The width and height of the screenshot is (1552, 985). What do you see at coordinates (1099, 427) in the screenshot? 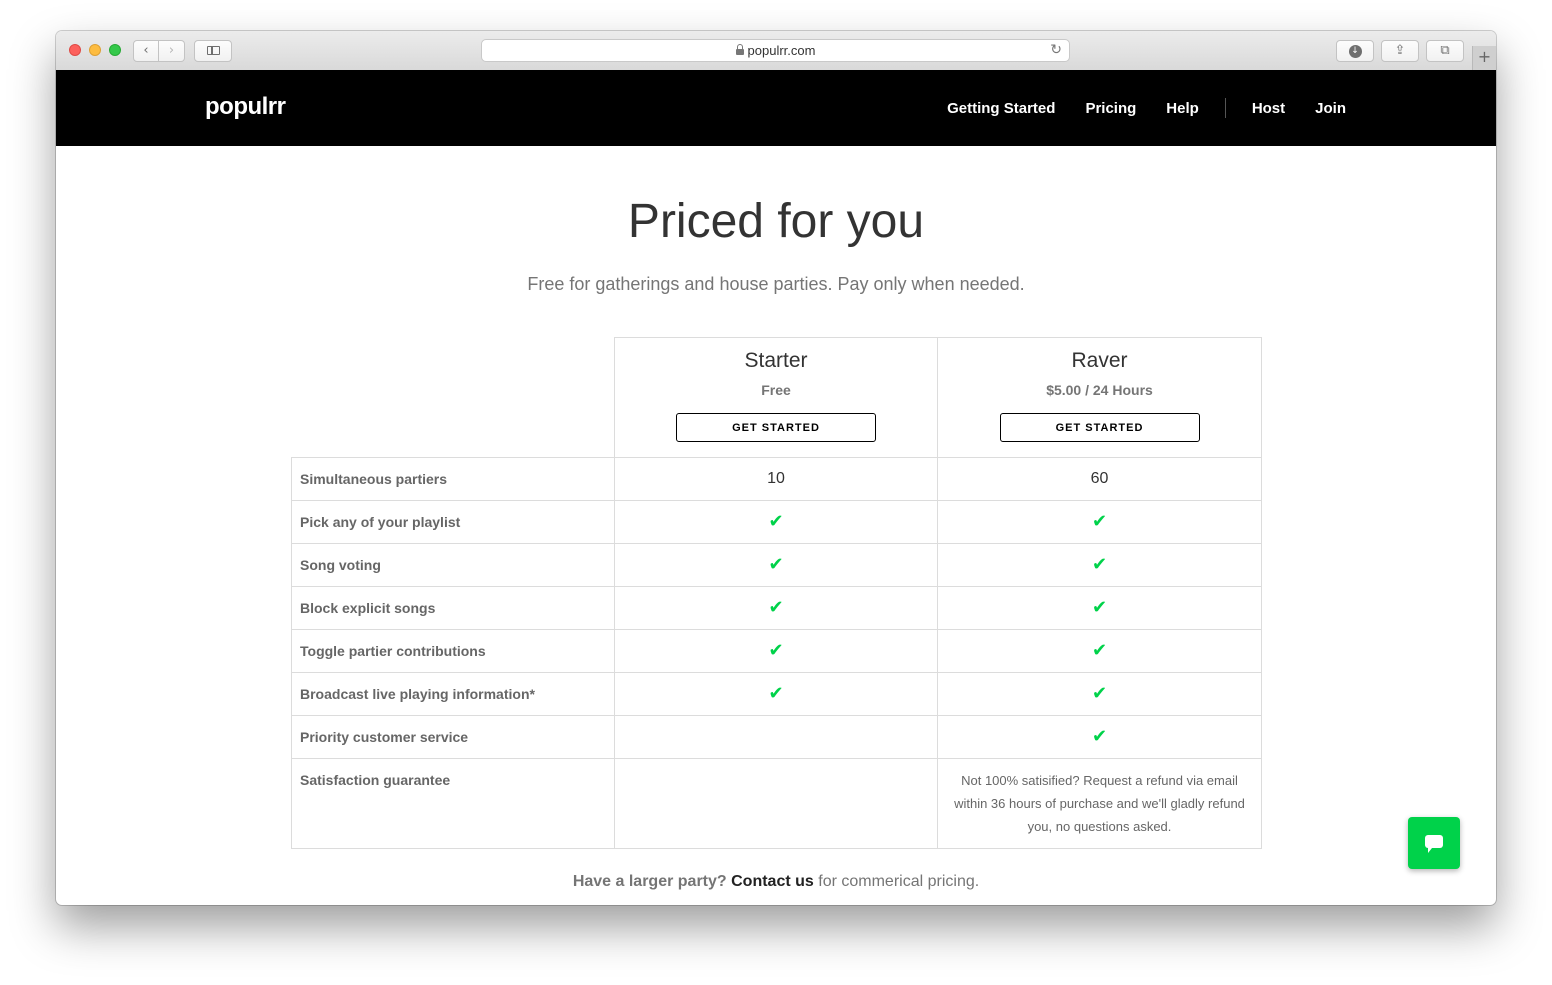
I see `get-started-raver-button: GET STARTED` at bounding box center [1099, 427].